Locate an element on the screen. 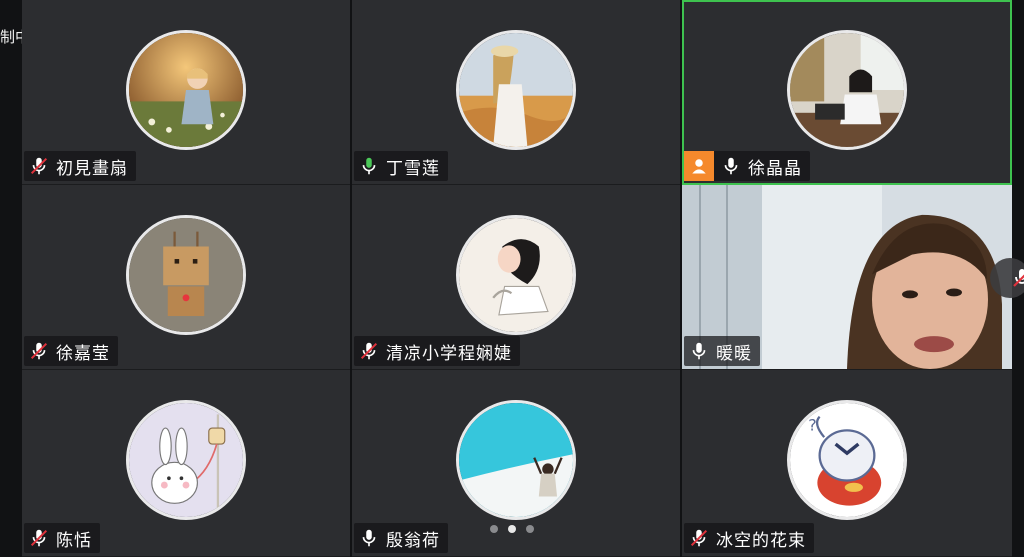  participant-name: 冰空的花束 is located at coordinates (761, 540).